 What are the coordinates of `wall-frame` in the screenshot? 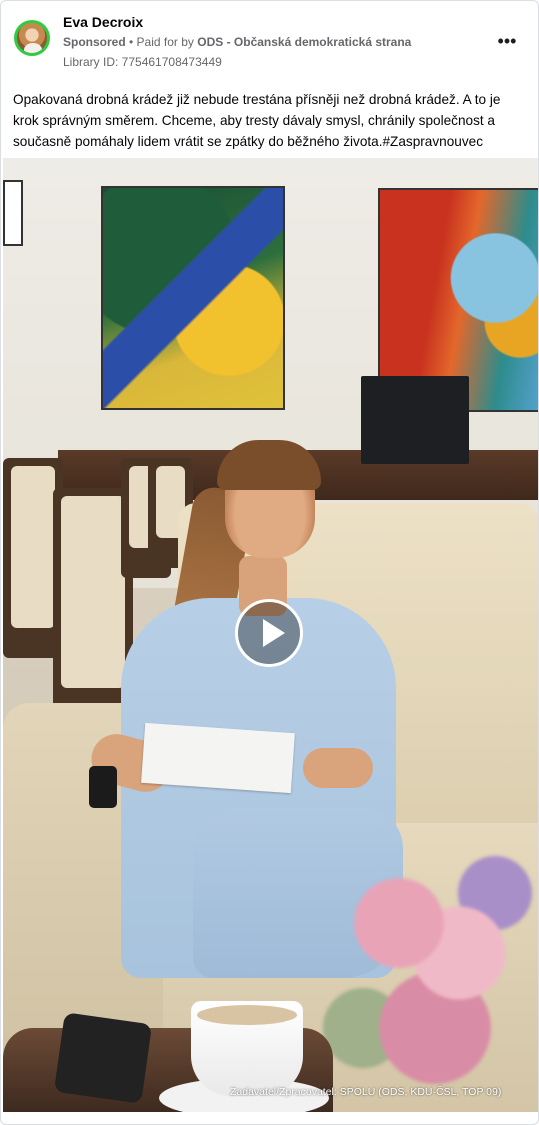 It's located at (13, 213).